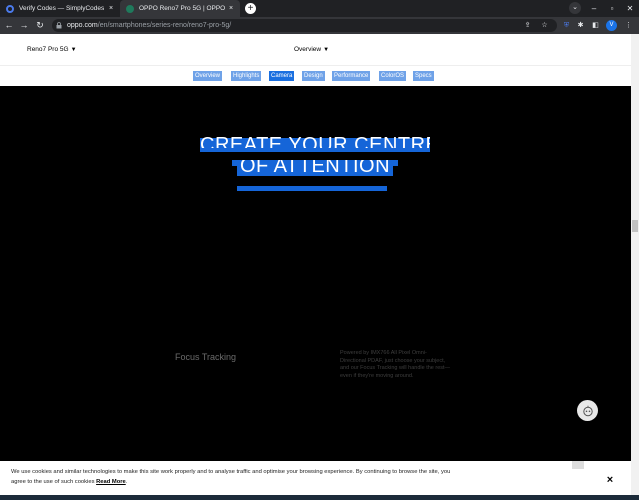 The height and width of the screenshot is (500, 639). What do you see at coordinates (250, 8) in the screenshot?
I see `new-tab-button: +` at bounding box center [250, 8].